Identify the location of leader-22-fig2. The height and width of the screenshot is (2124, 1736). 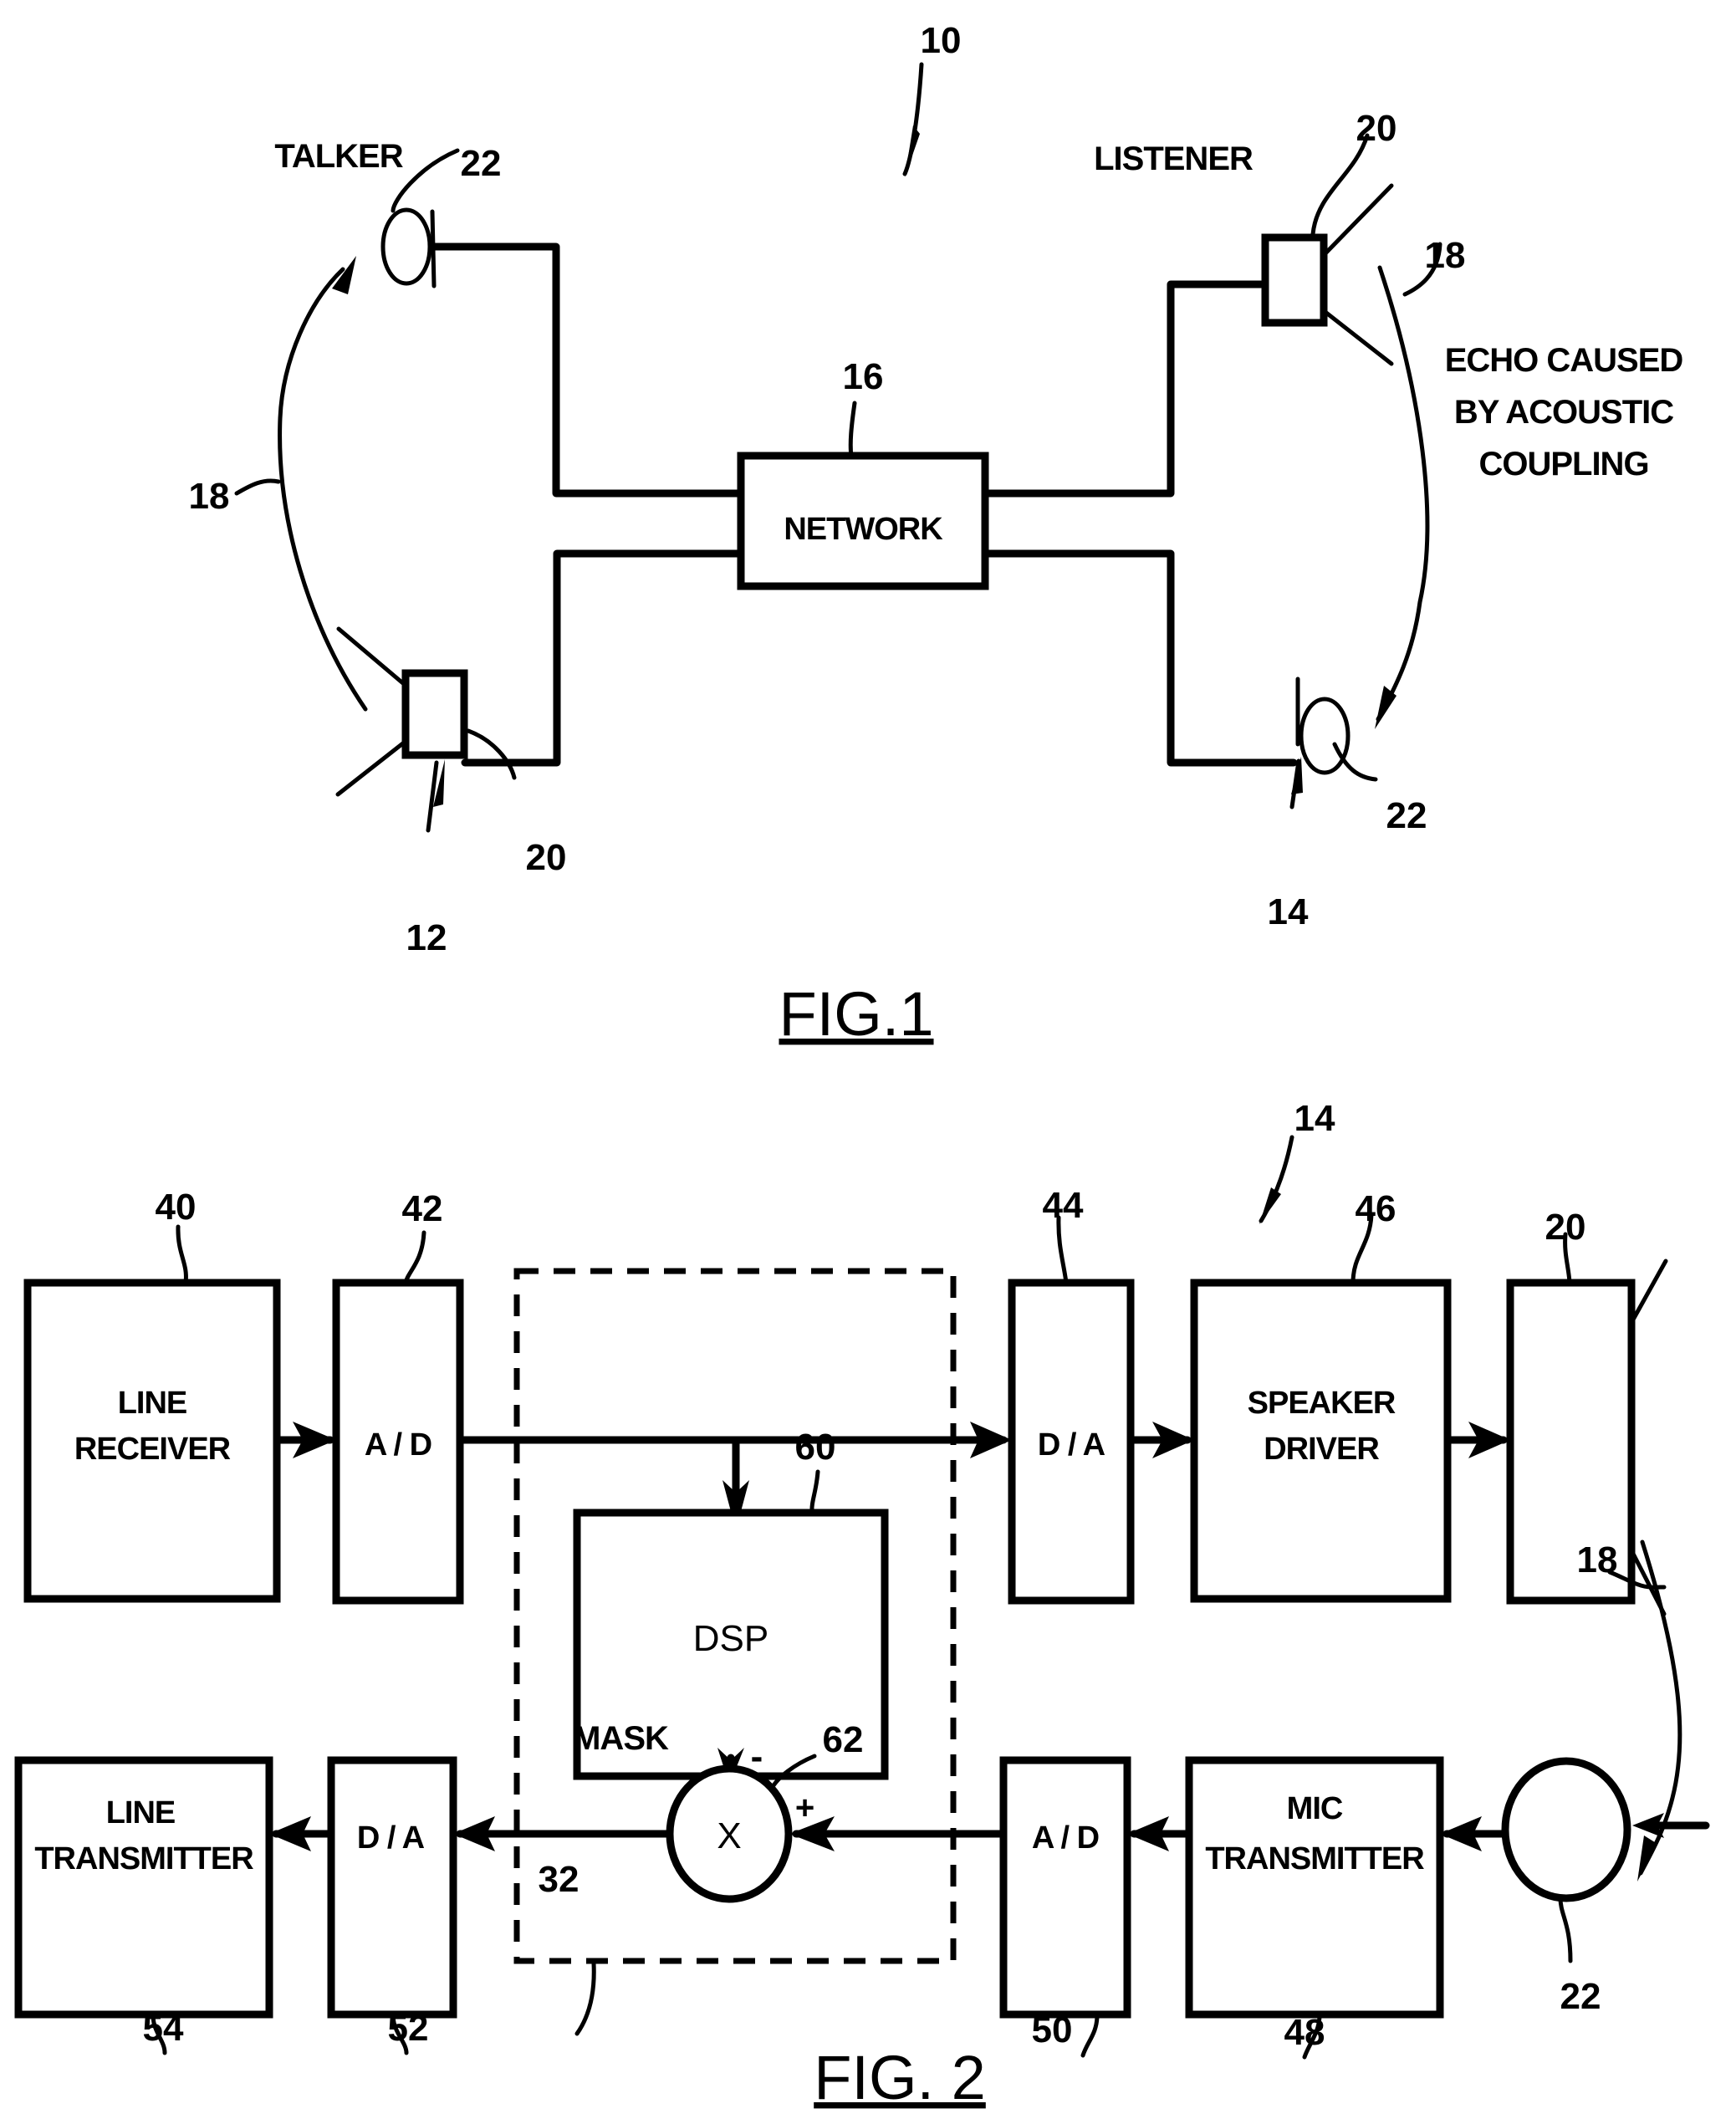
(1565, 1929).